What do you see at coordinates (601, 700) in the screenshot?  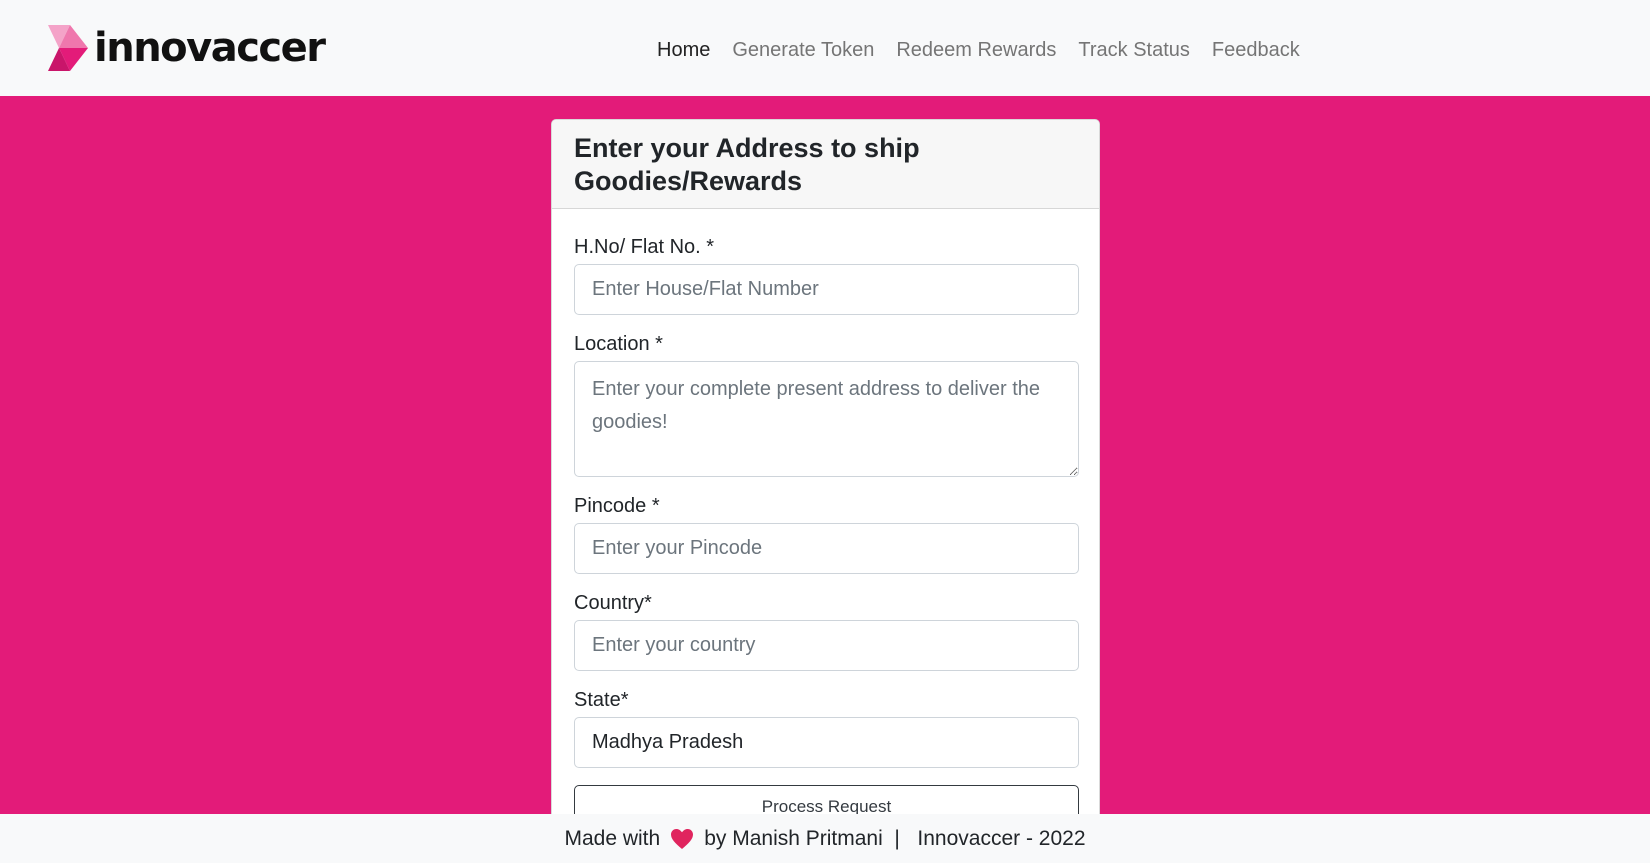 I see `state-label: State*` at bounding box center [601, 700].